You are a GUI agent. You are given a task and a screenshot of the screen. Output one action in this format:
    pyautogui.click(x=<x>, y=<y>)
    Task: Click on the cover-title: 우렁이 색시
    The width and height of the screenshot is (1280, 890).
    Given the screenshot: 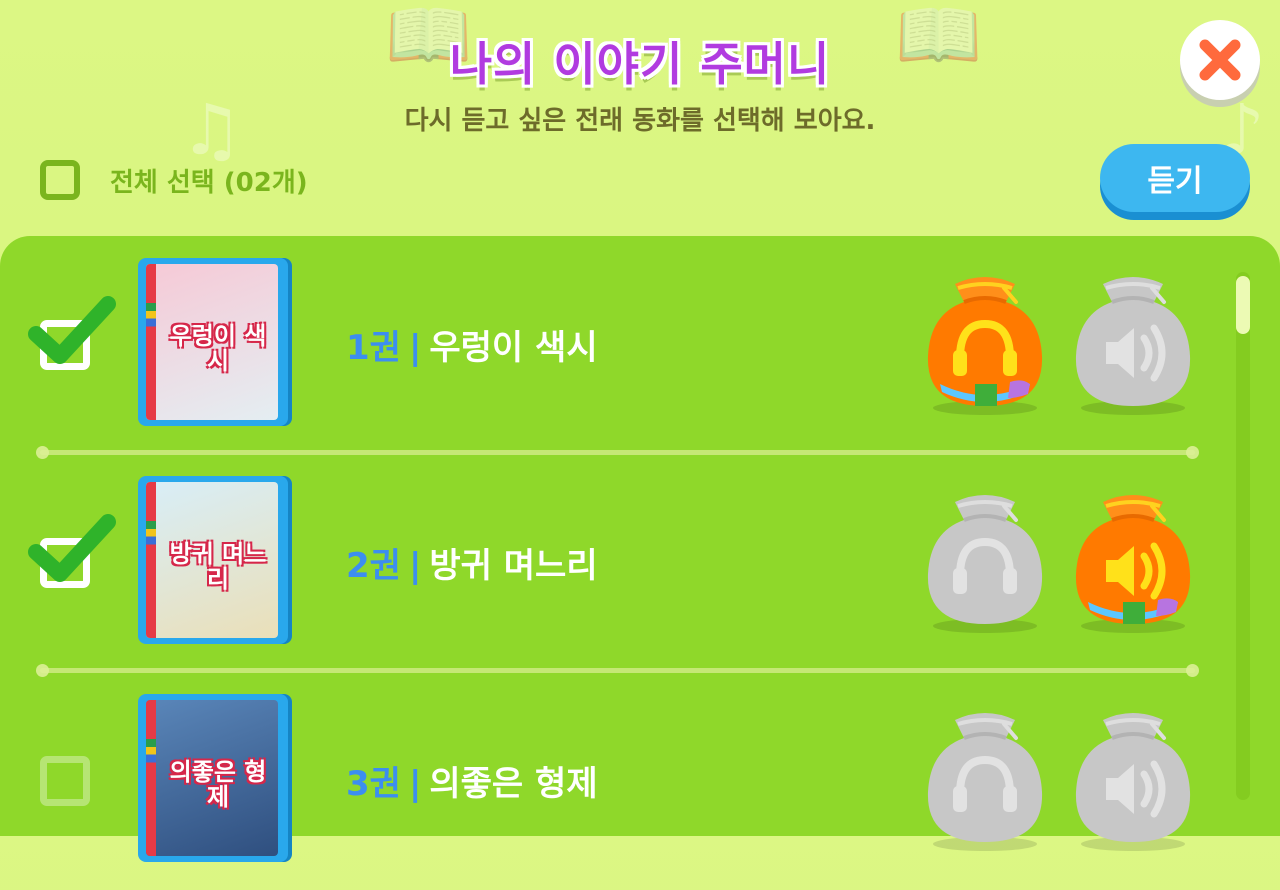 What is the action you would take?
    pyautogui.click(x=218, y=349)
    